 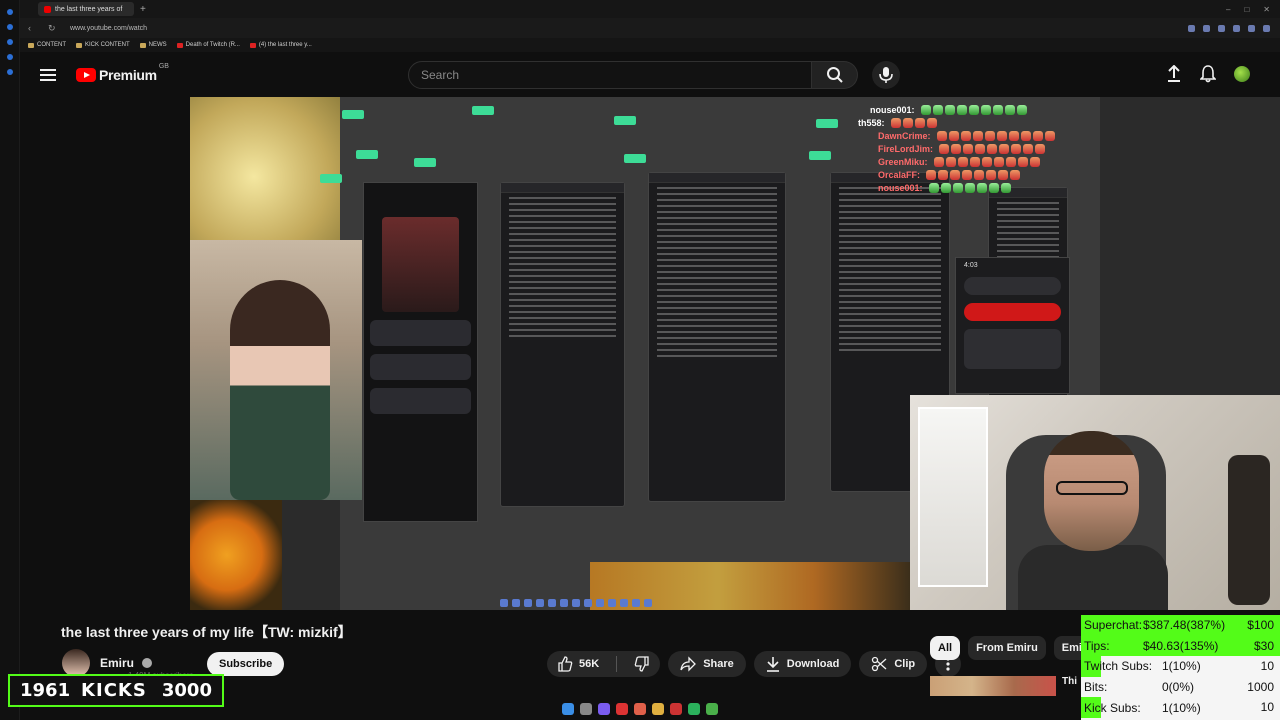 What do you see at coordinates (589, 664) in the screenshot?
I see `like-count: 56K` at bounding box center [589, 664].